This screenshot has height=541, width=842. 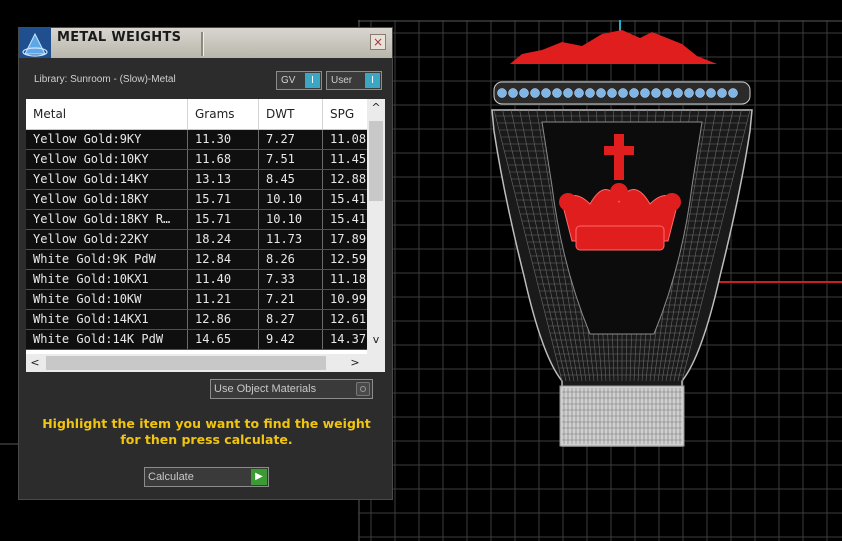 I want to click on cell-metal: Yellow Gold:9KY, so click(x=87, y=139).